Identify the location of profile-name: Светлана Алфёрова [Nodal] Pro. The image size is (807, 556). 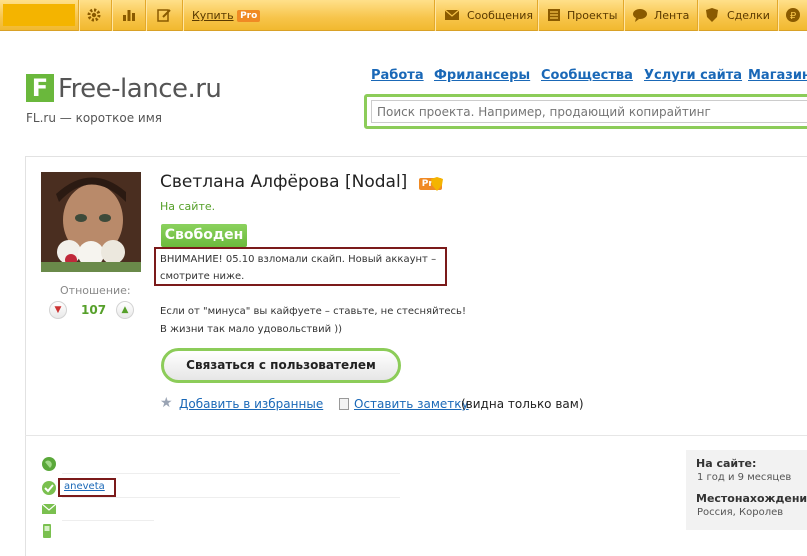
(301, 182).